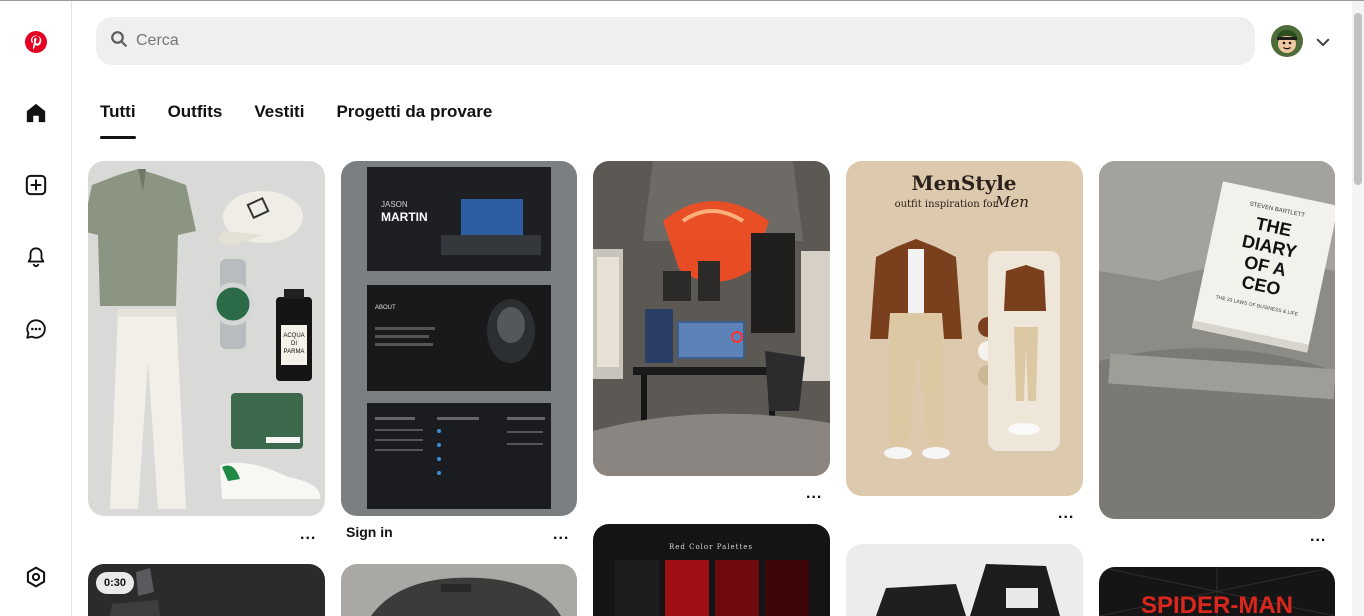  I want to click on avatar, so click(1287, 41).